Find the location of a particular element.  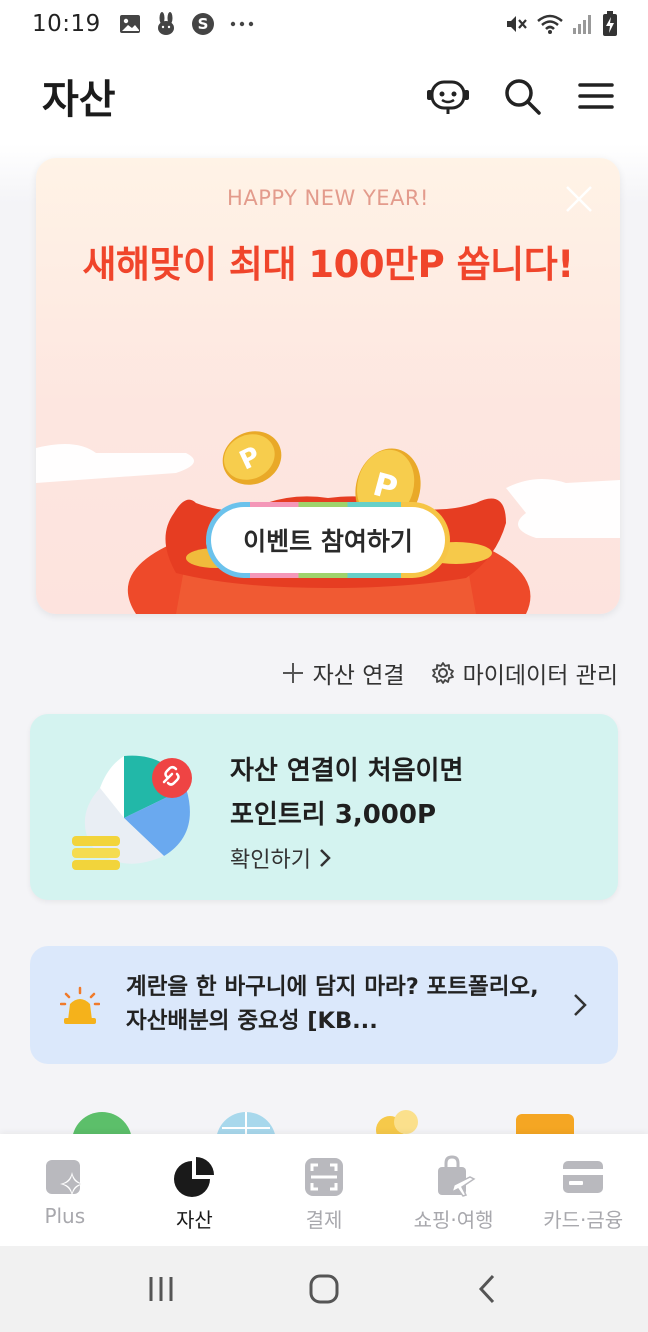

recent-apps-button is located at coordinates (161, 1289).